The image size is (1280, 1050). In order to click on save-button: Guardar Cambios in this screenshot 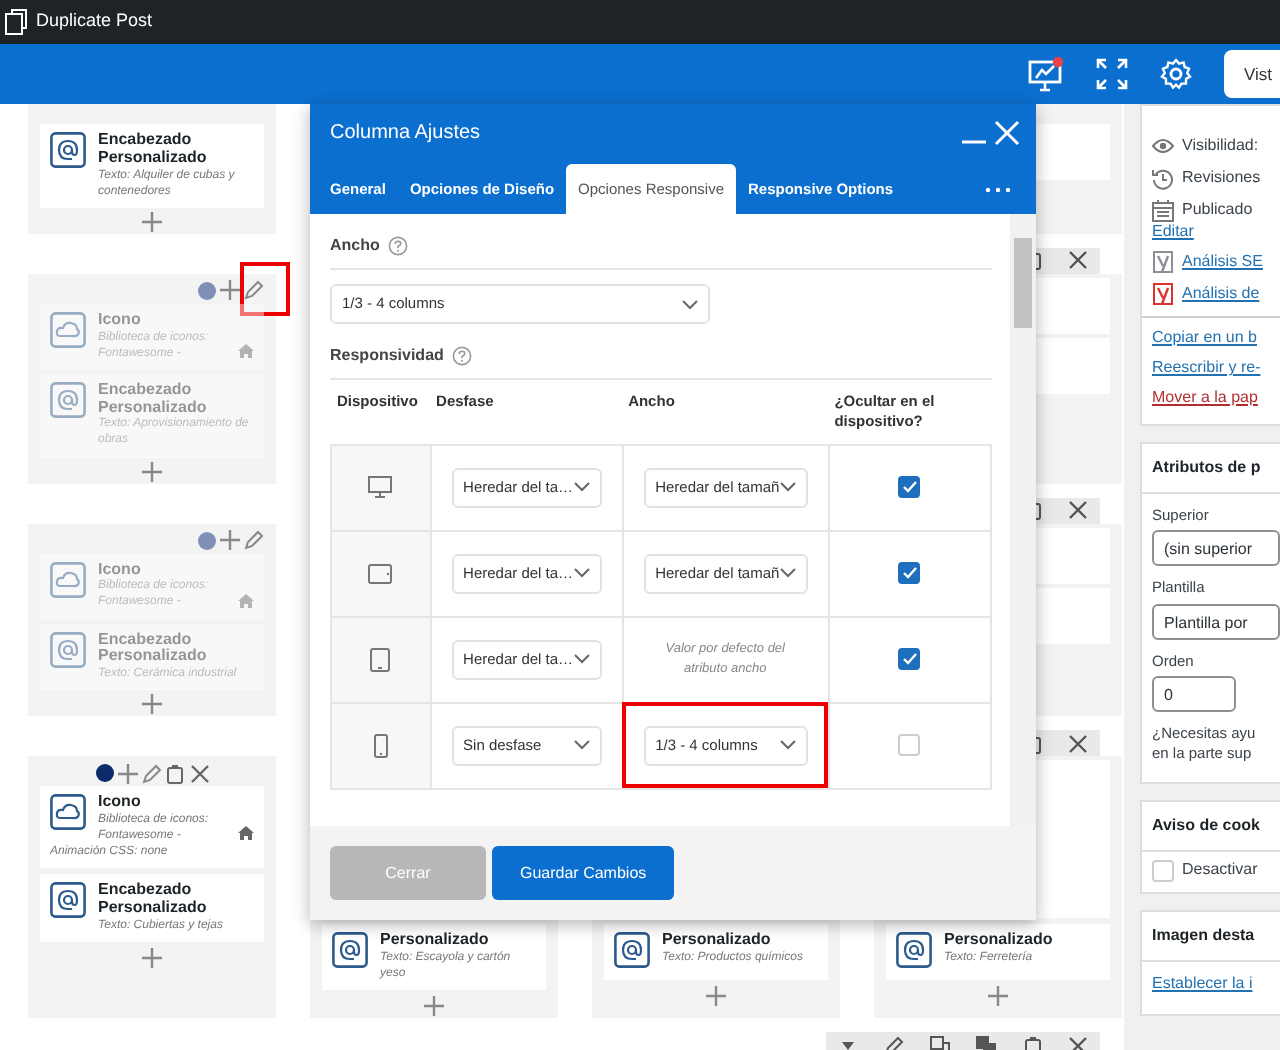, I will do `click(583, 873)`.